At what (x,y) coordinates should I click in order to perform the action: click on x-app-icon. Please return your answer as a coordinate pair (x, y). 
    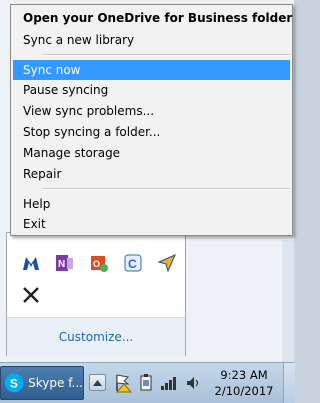
    Looking at the image, I should click on (31, 295).